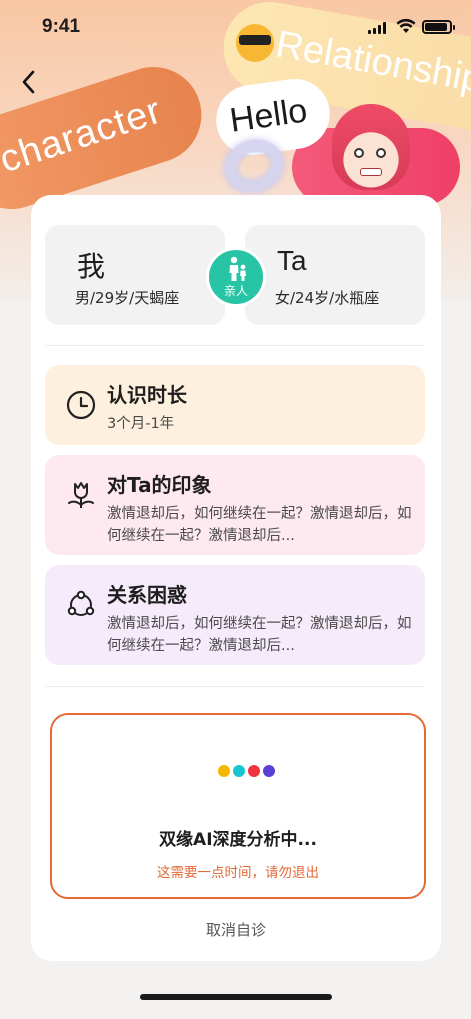 The image size is (471, 1019). I want to click on analysis-panel: 双缘AI深度分析中... 这需要一点时间，请勿退出, so click(238, 806).